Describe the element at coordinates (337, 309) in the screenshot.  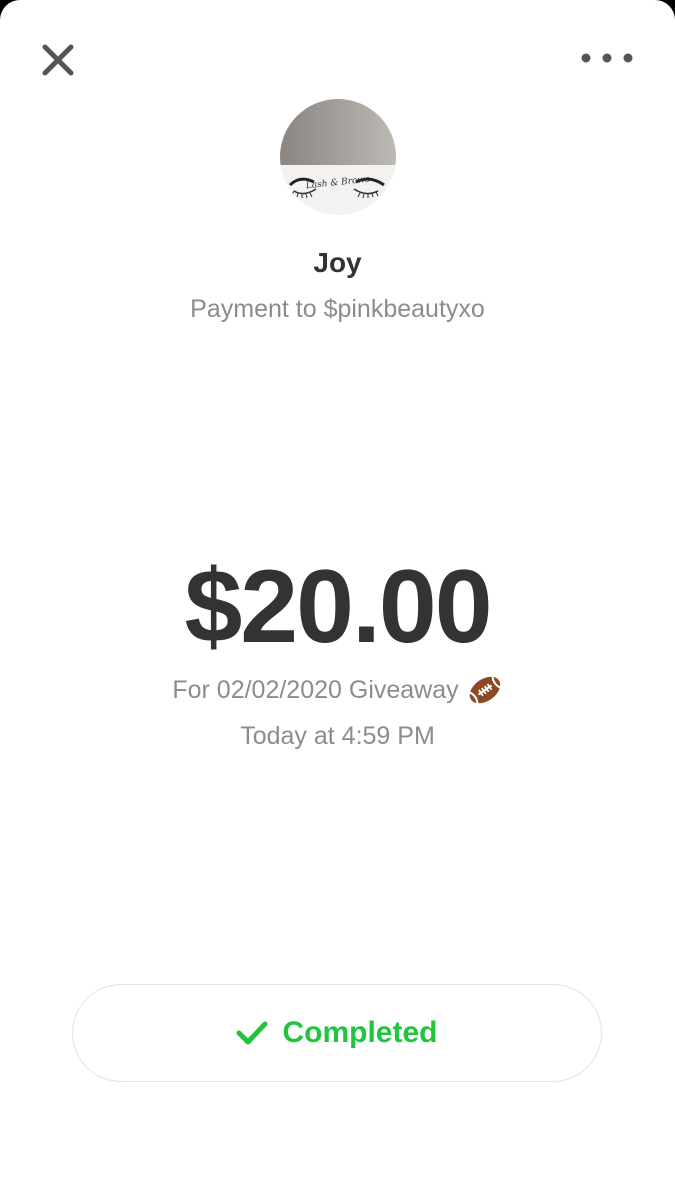
I see `payment-recipient-handle: Payment to $pinkbeautyxo` at that location.